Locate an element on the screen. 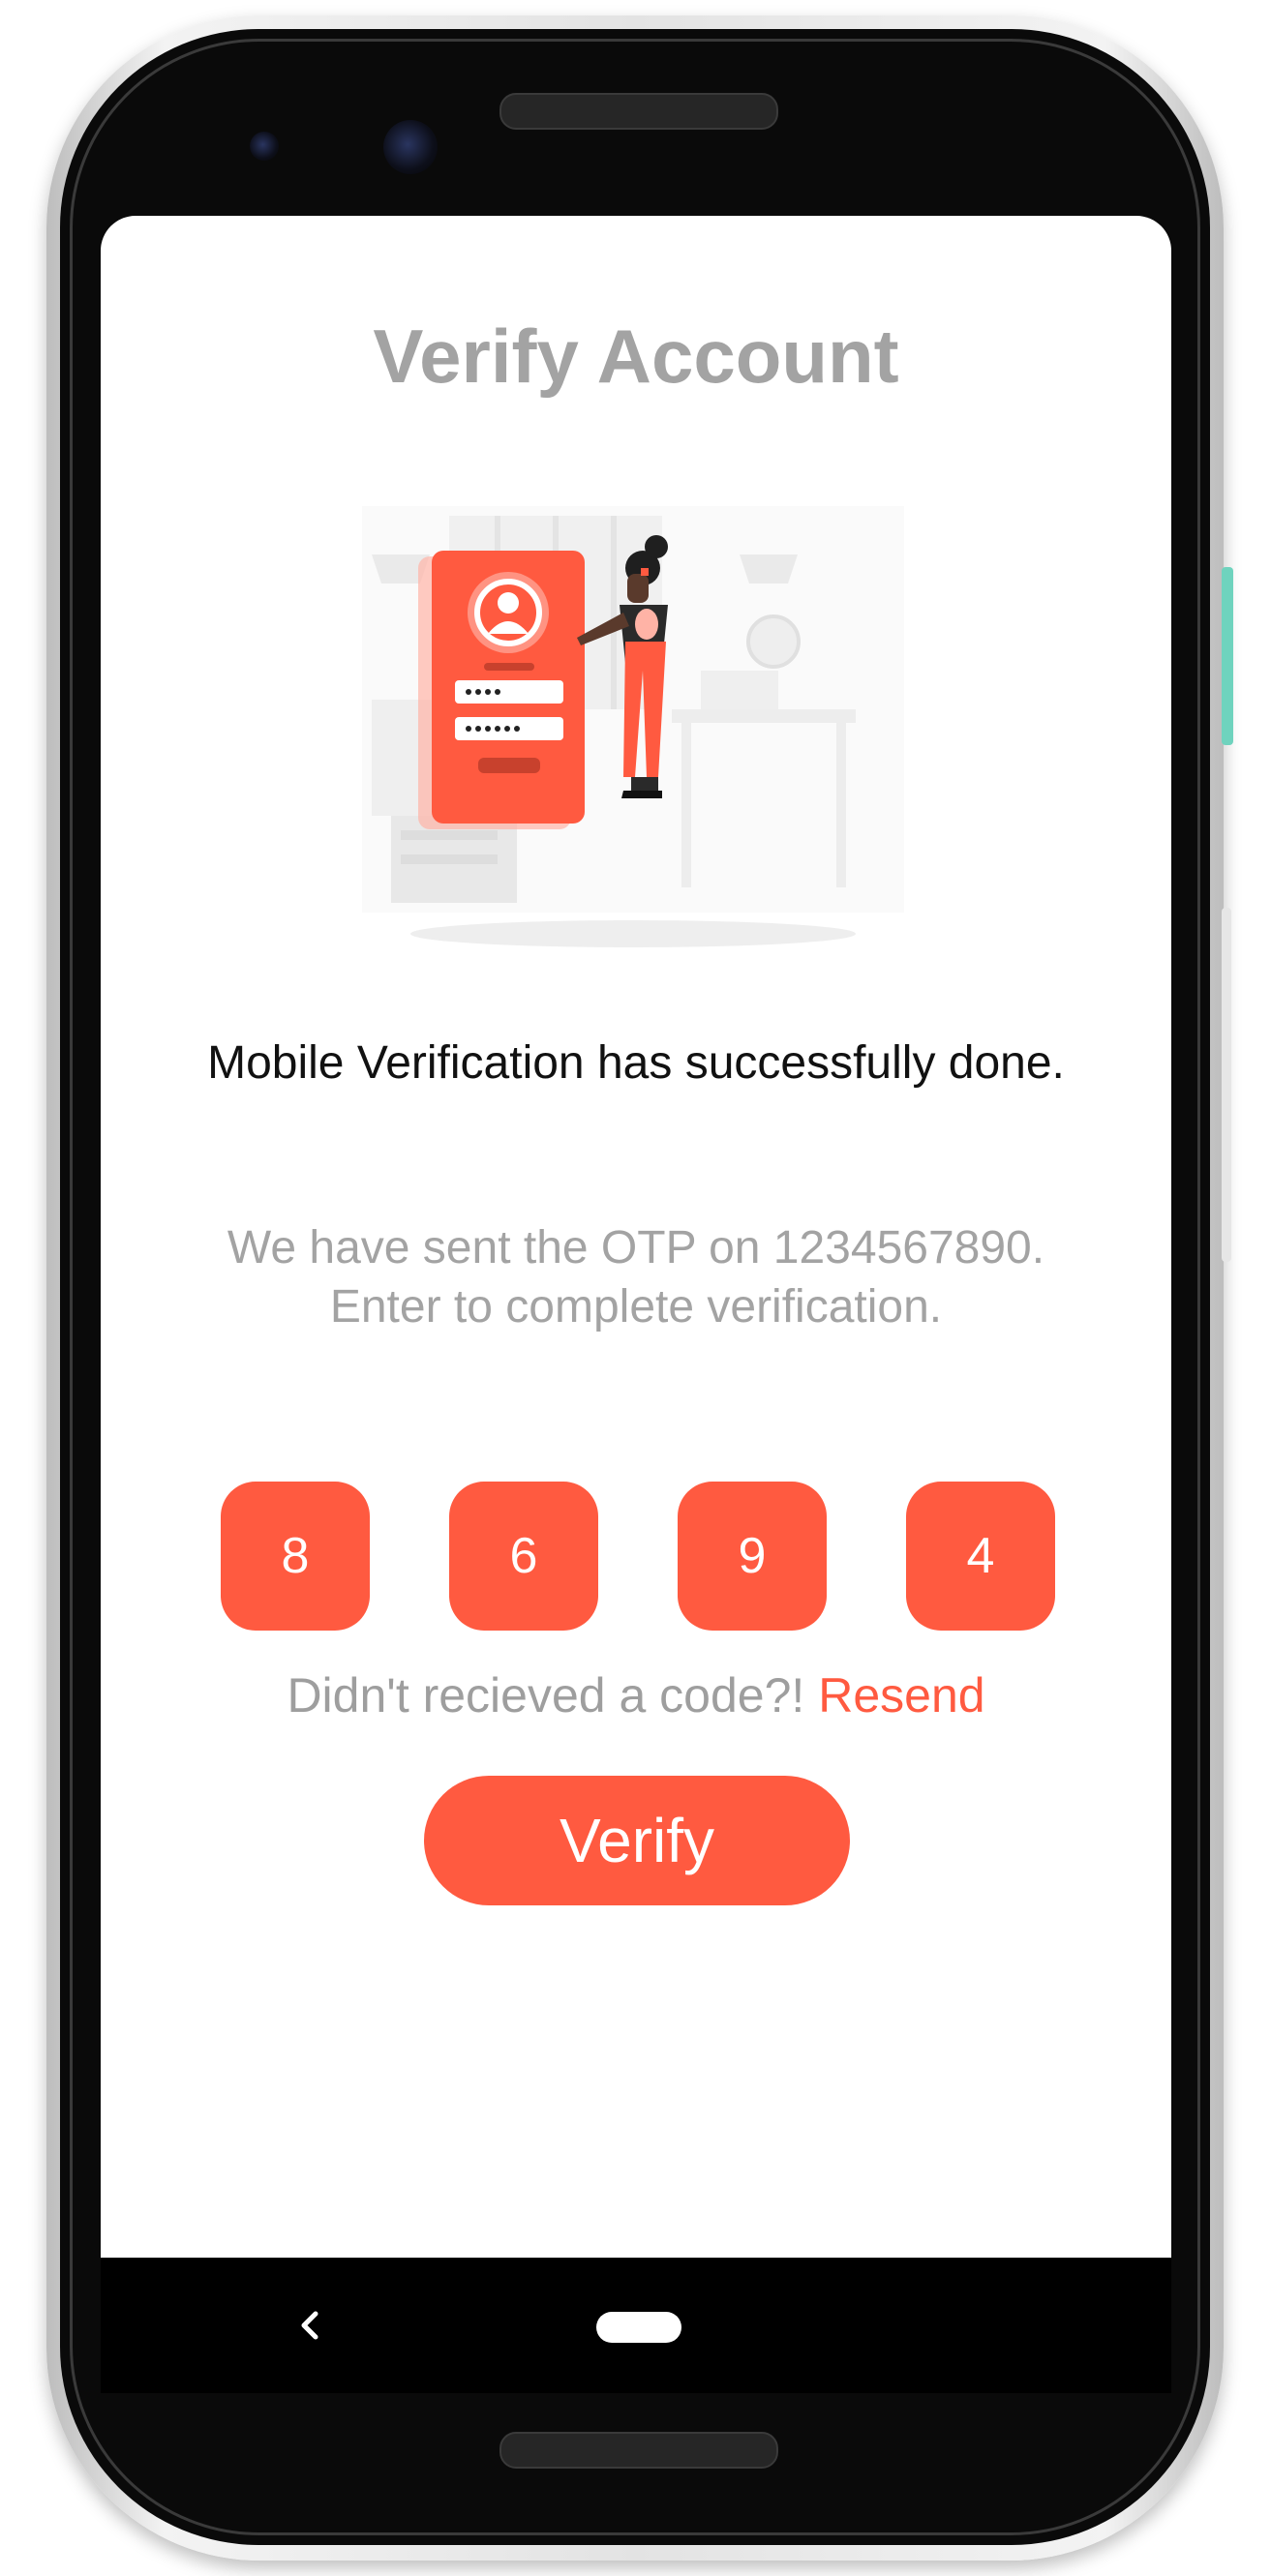 This screenshot has width=1271, height=2576. resend-link: Resend is located at coordinates (901, 1695).